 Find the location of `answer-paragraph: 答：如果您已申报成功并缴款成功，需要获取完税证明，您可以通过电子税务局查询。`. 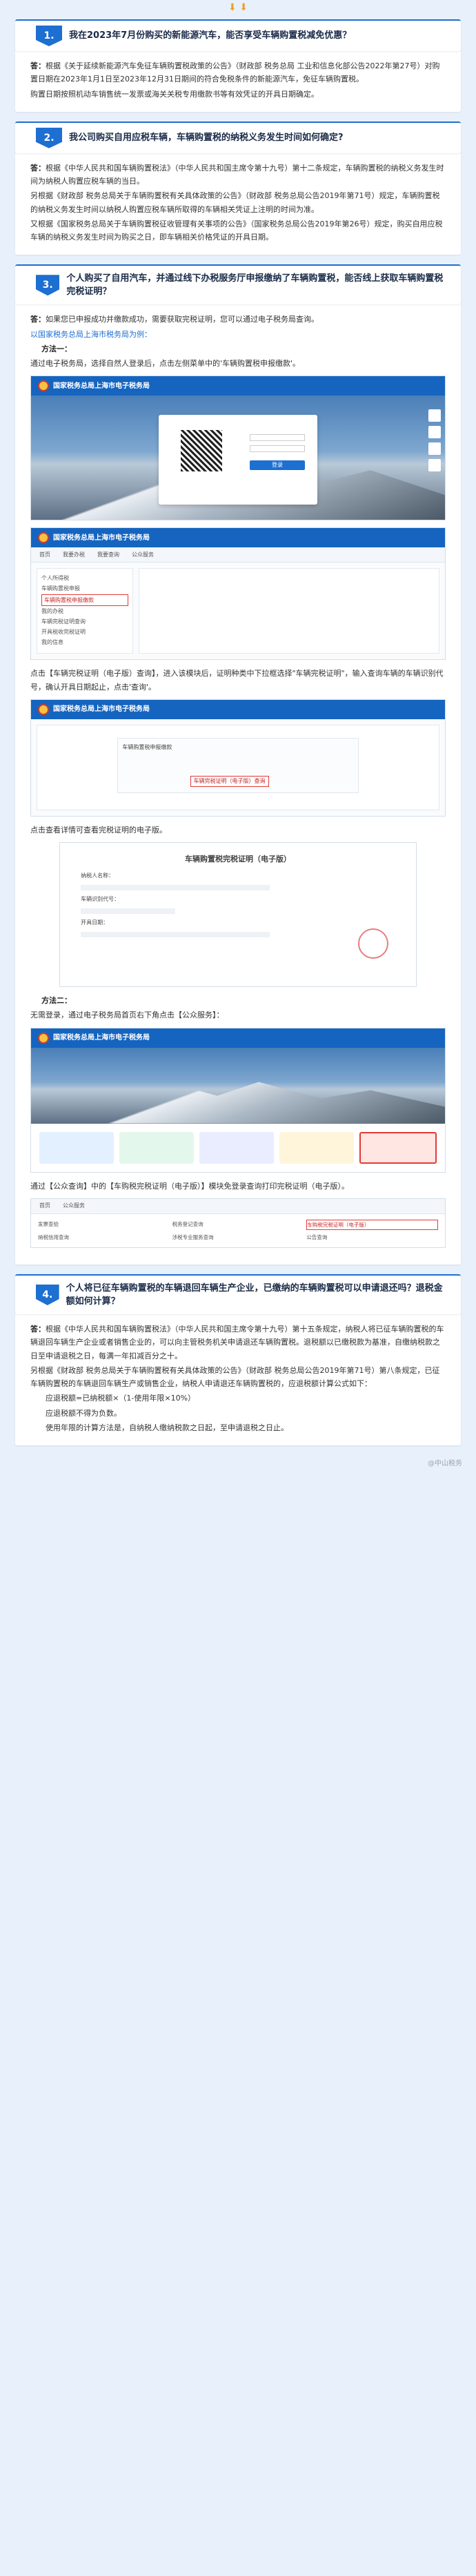

answer-paragraph: 答：如果您已申报成功并缴款成功，需要获取完税证明，您可以通过电子税务局查询。 is located at coordinates (238, 319).